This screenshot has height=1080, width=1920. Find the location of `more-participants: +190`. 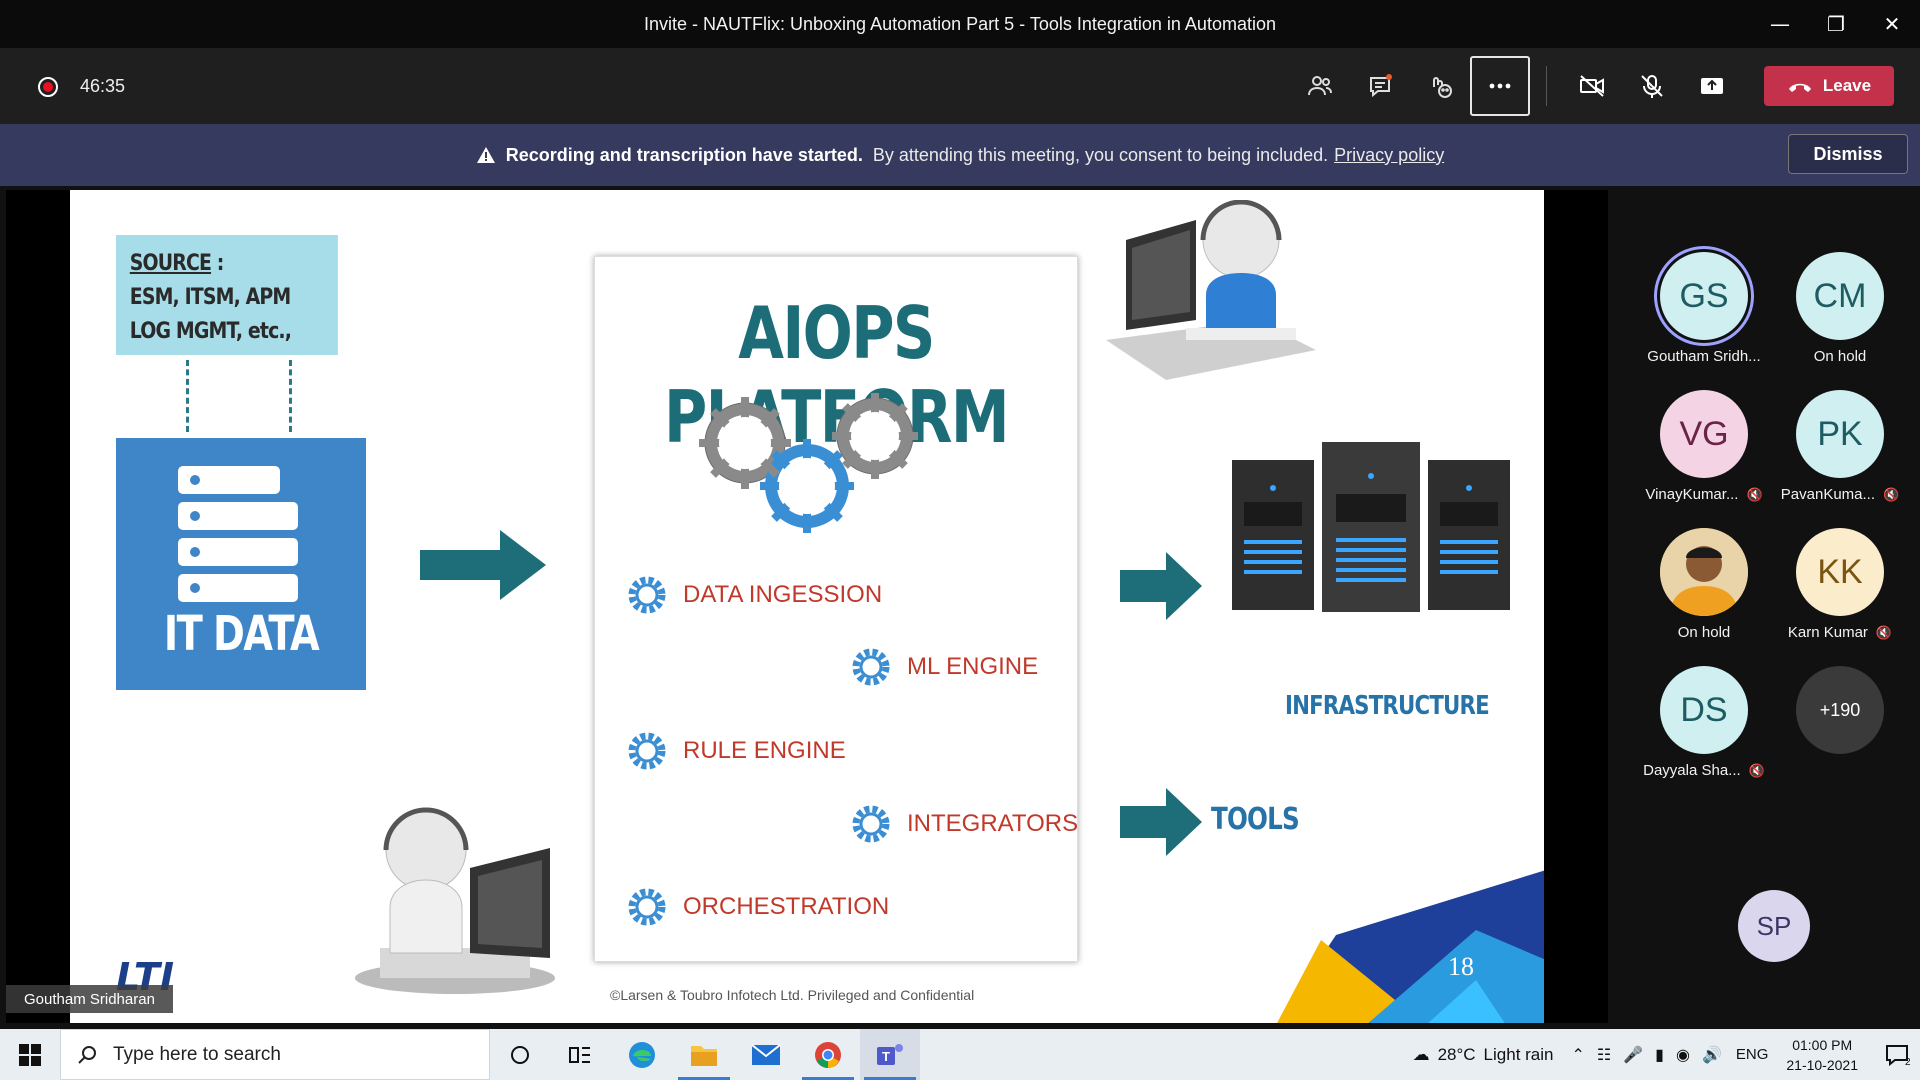

more-participants: +190 is located at coordinates (1840, 710).